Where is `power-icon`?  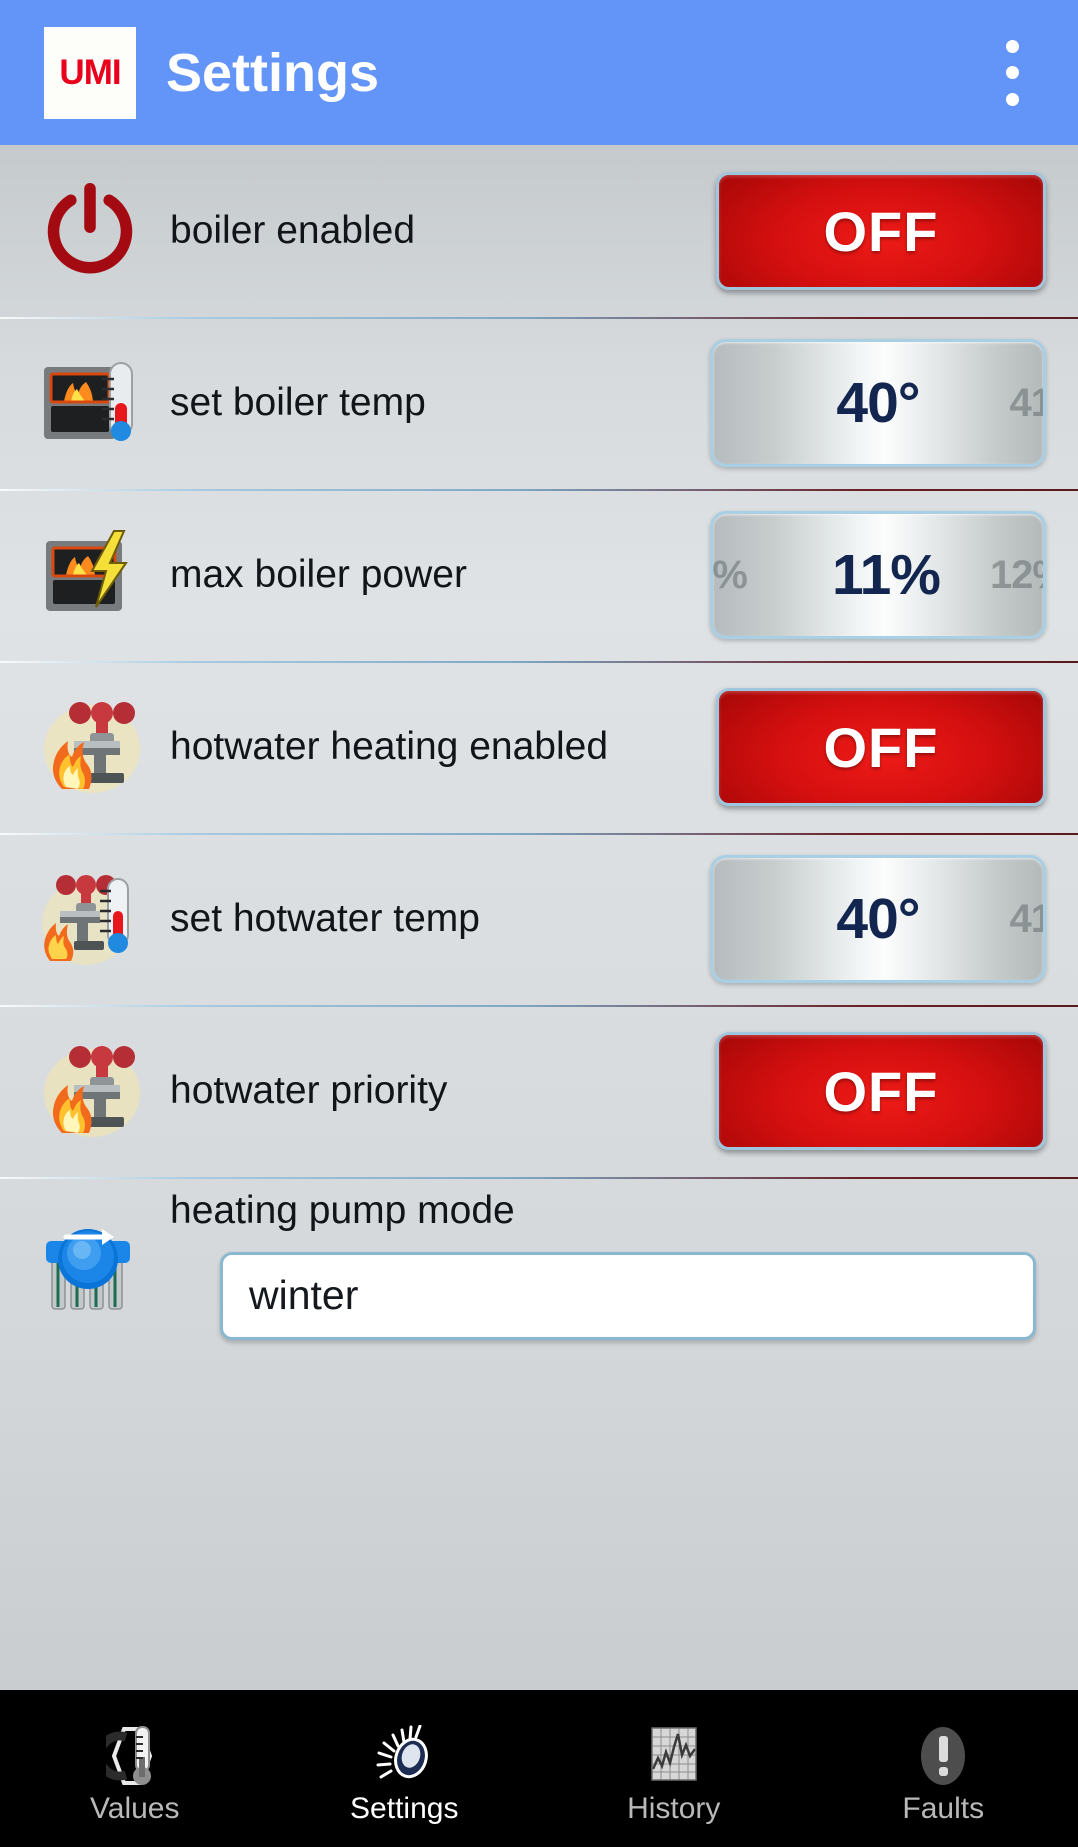 power-icon is located at coordinates (90, 231).